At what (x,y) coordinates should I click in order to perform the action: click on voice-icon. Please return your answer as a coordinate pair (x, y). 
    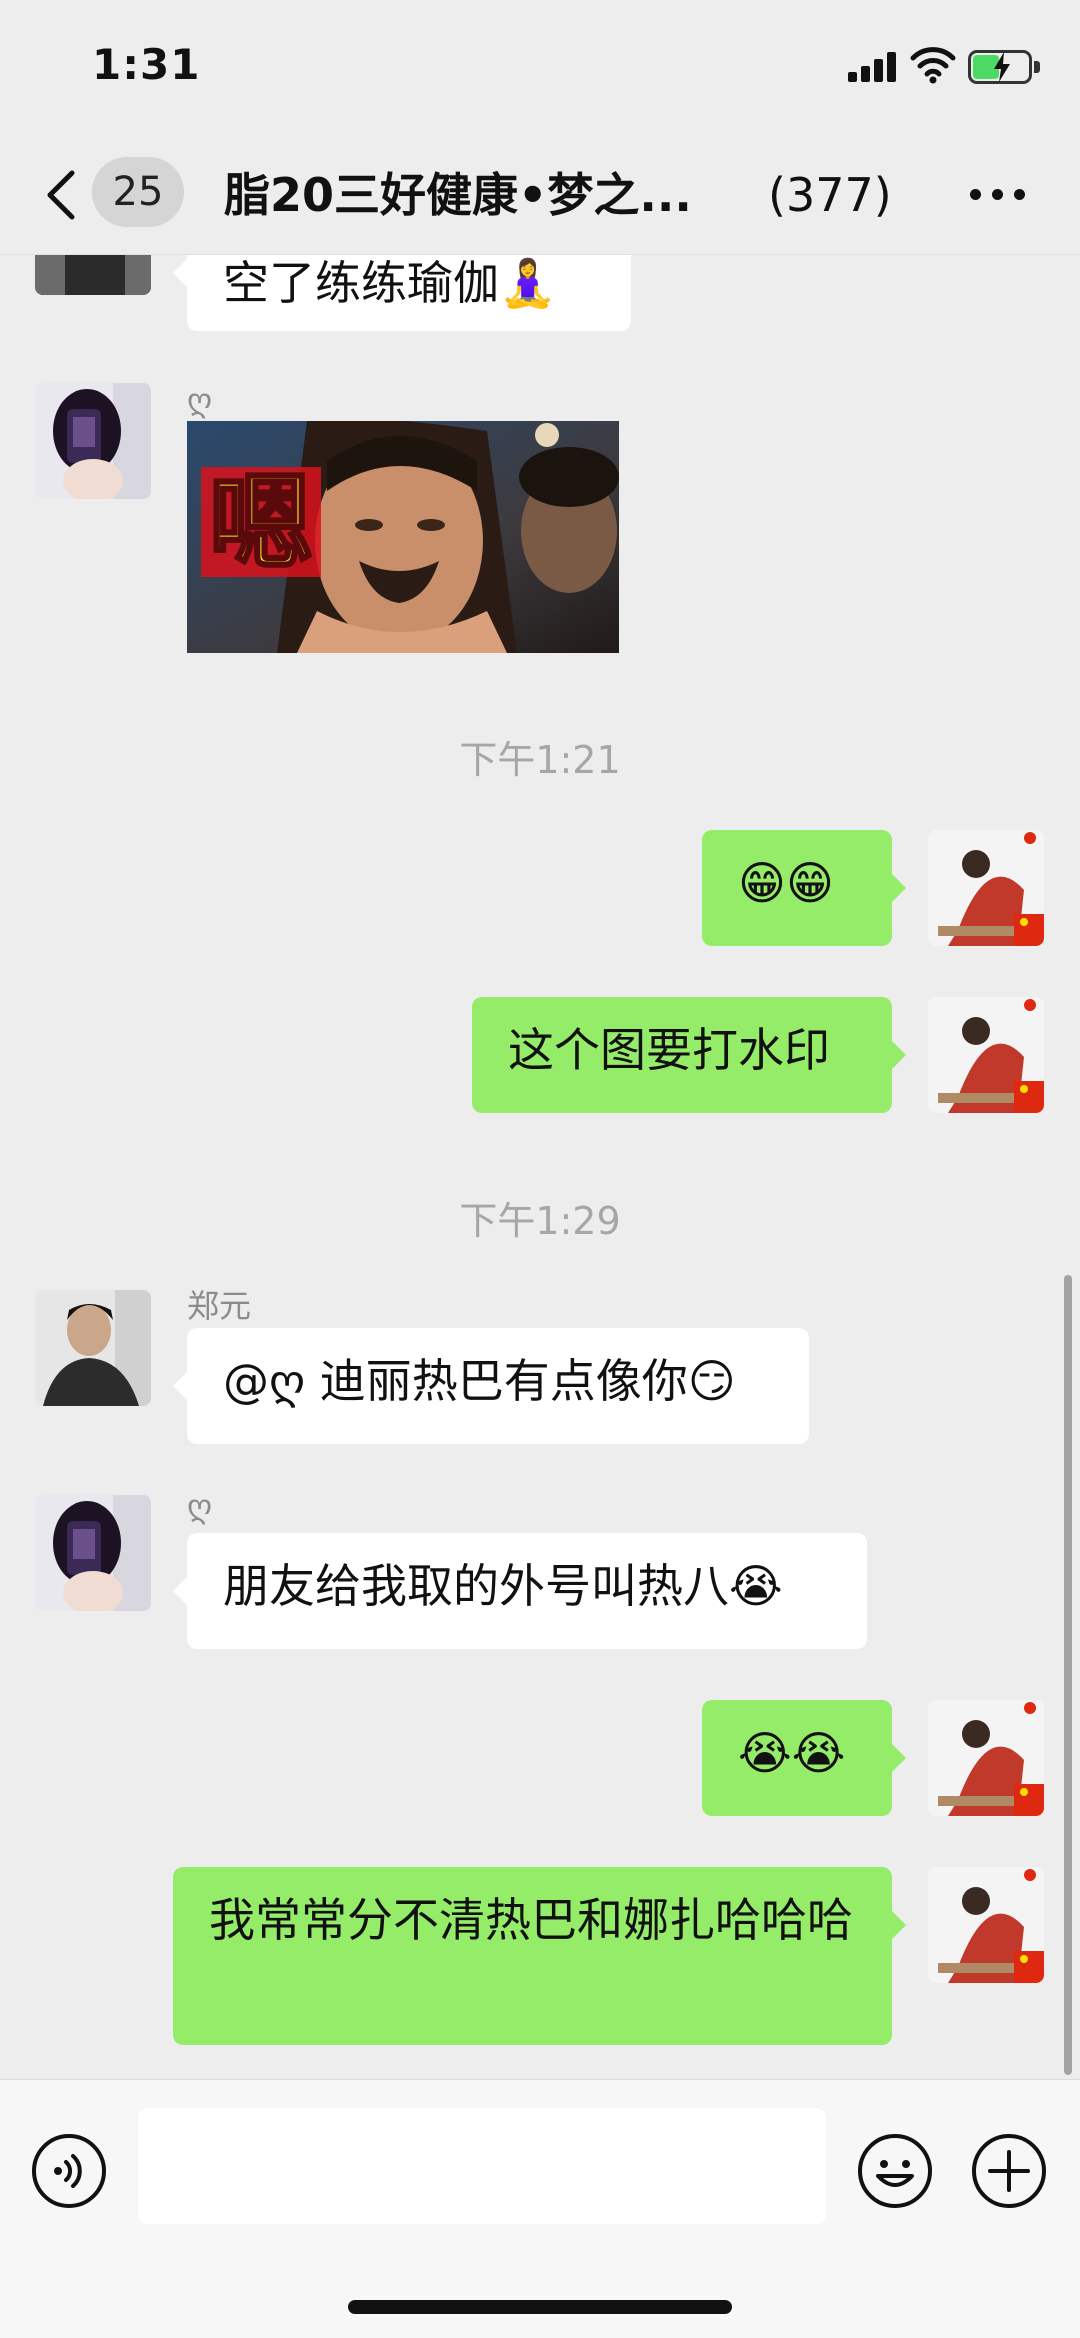
    Looking at the image, I should click on (69, 2171).